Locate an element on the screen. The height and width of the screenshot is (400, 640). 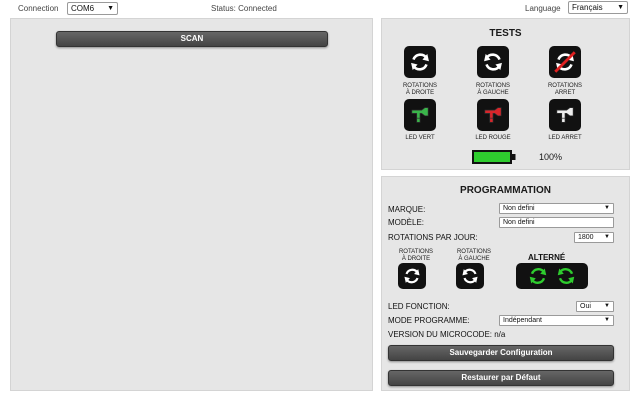
rotation-stop-icon is located at coordinates (565, 62).